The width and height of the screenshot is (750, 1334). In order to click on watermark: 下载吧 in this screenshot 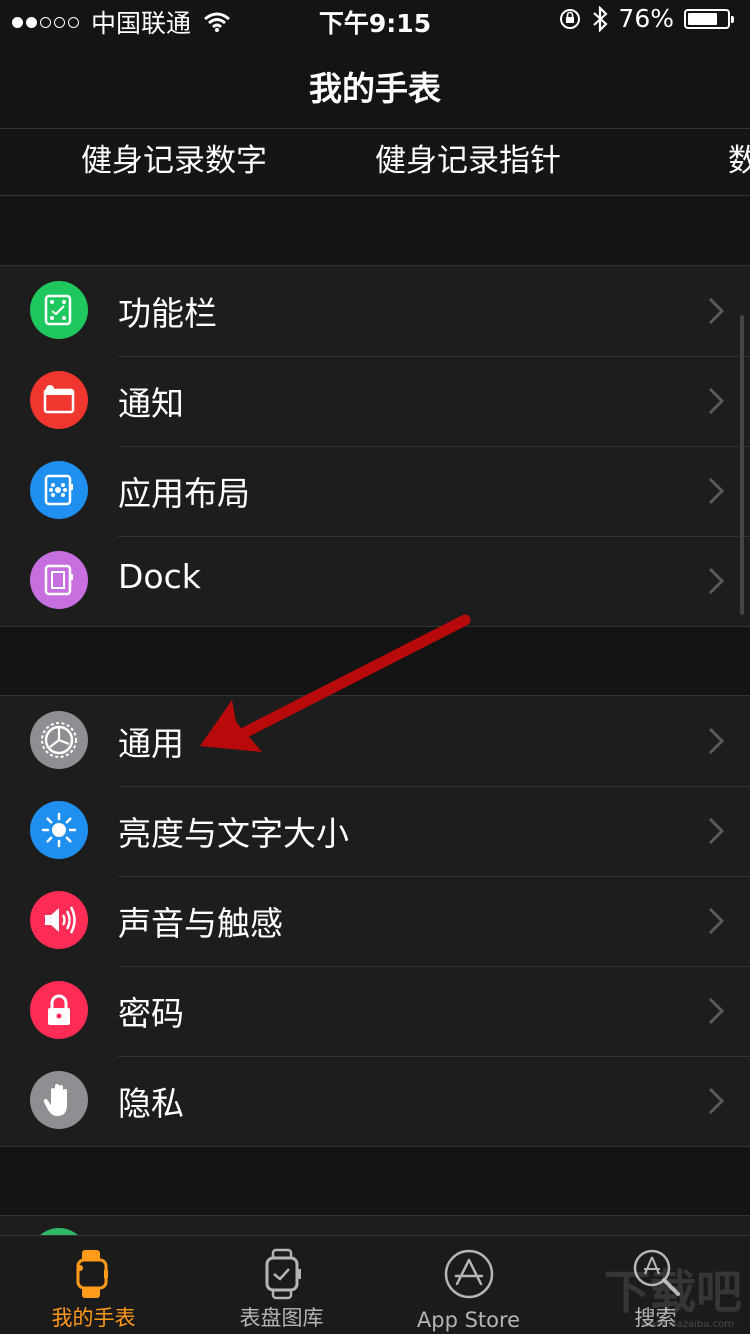, I will do `click(673, 1292)`.